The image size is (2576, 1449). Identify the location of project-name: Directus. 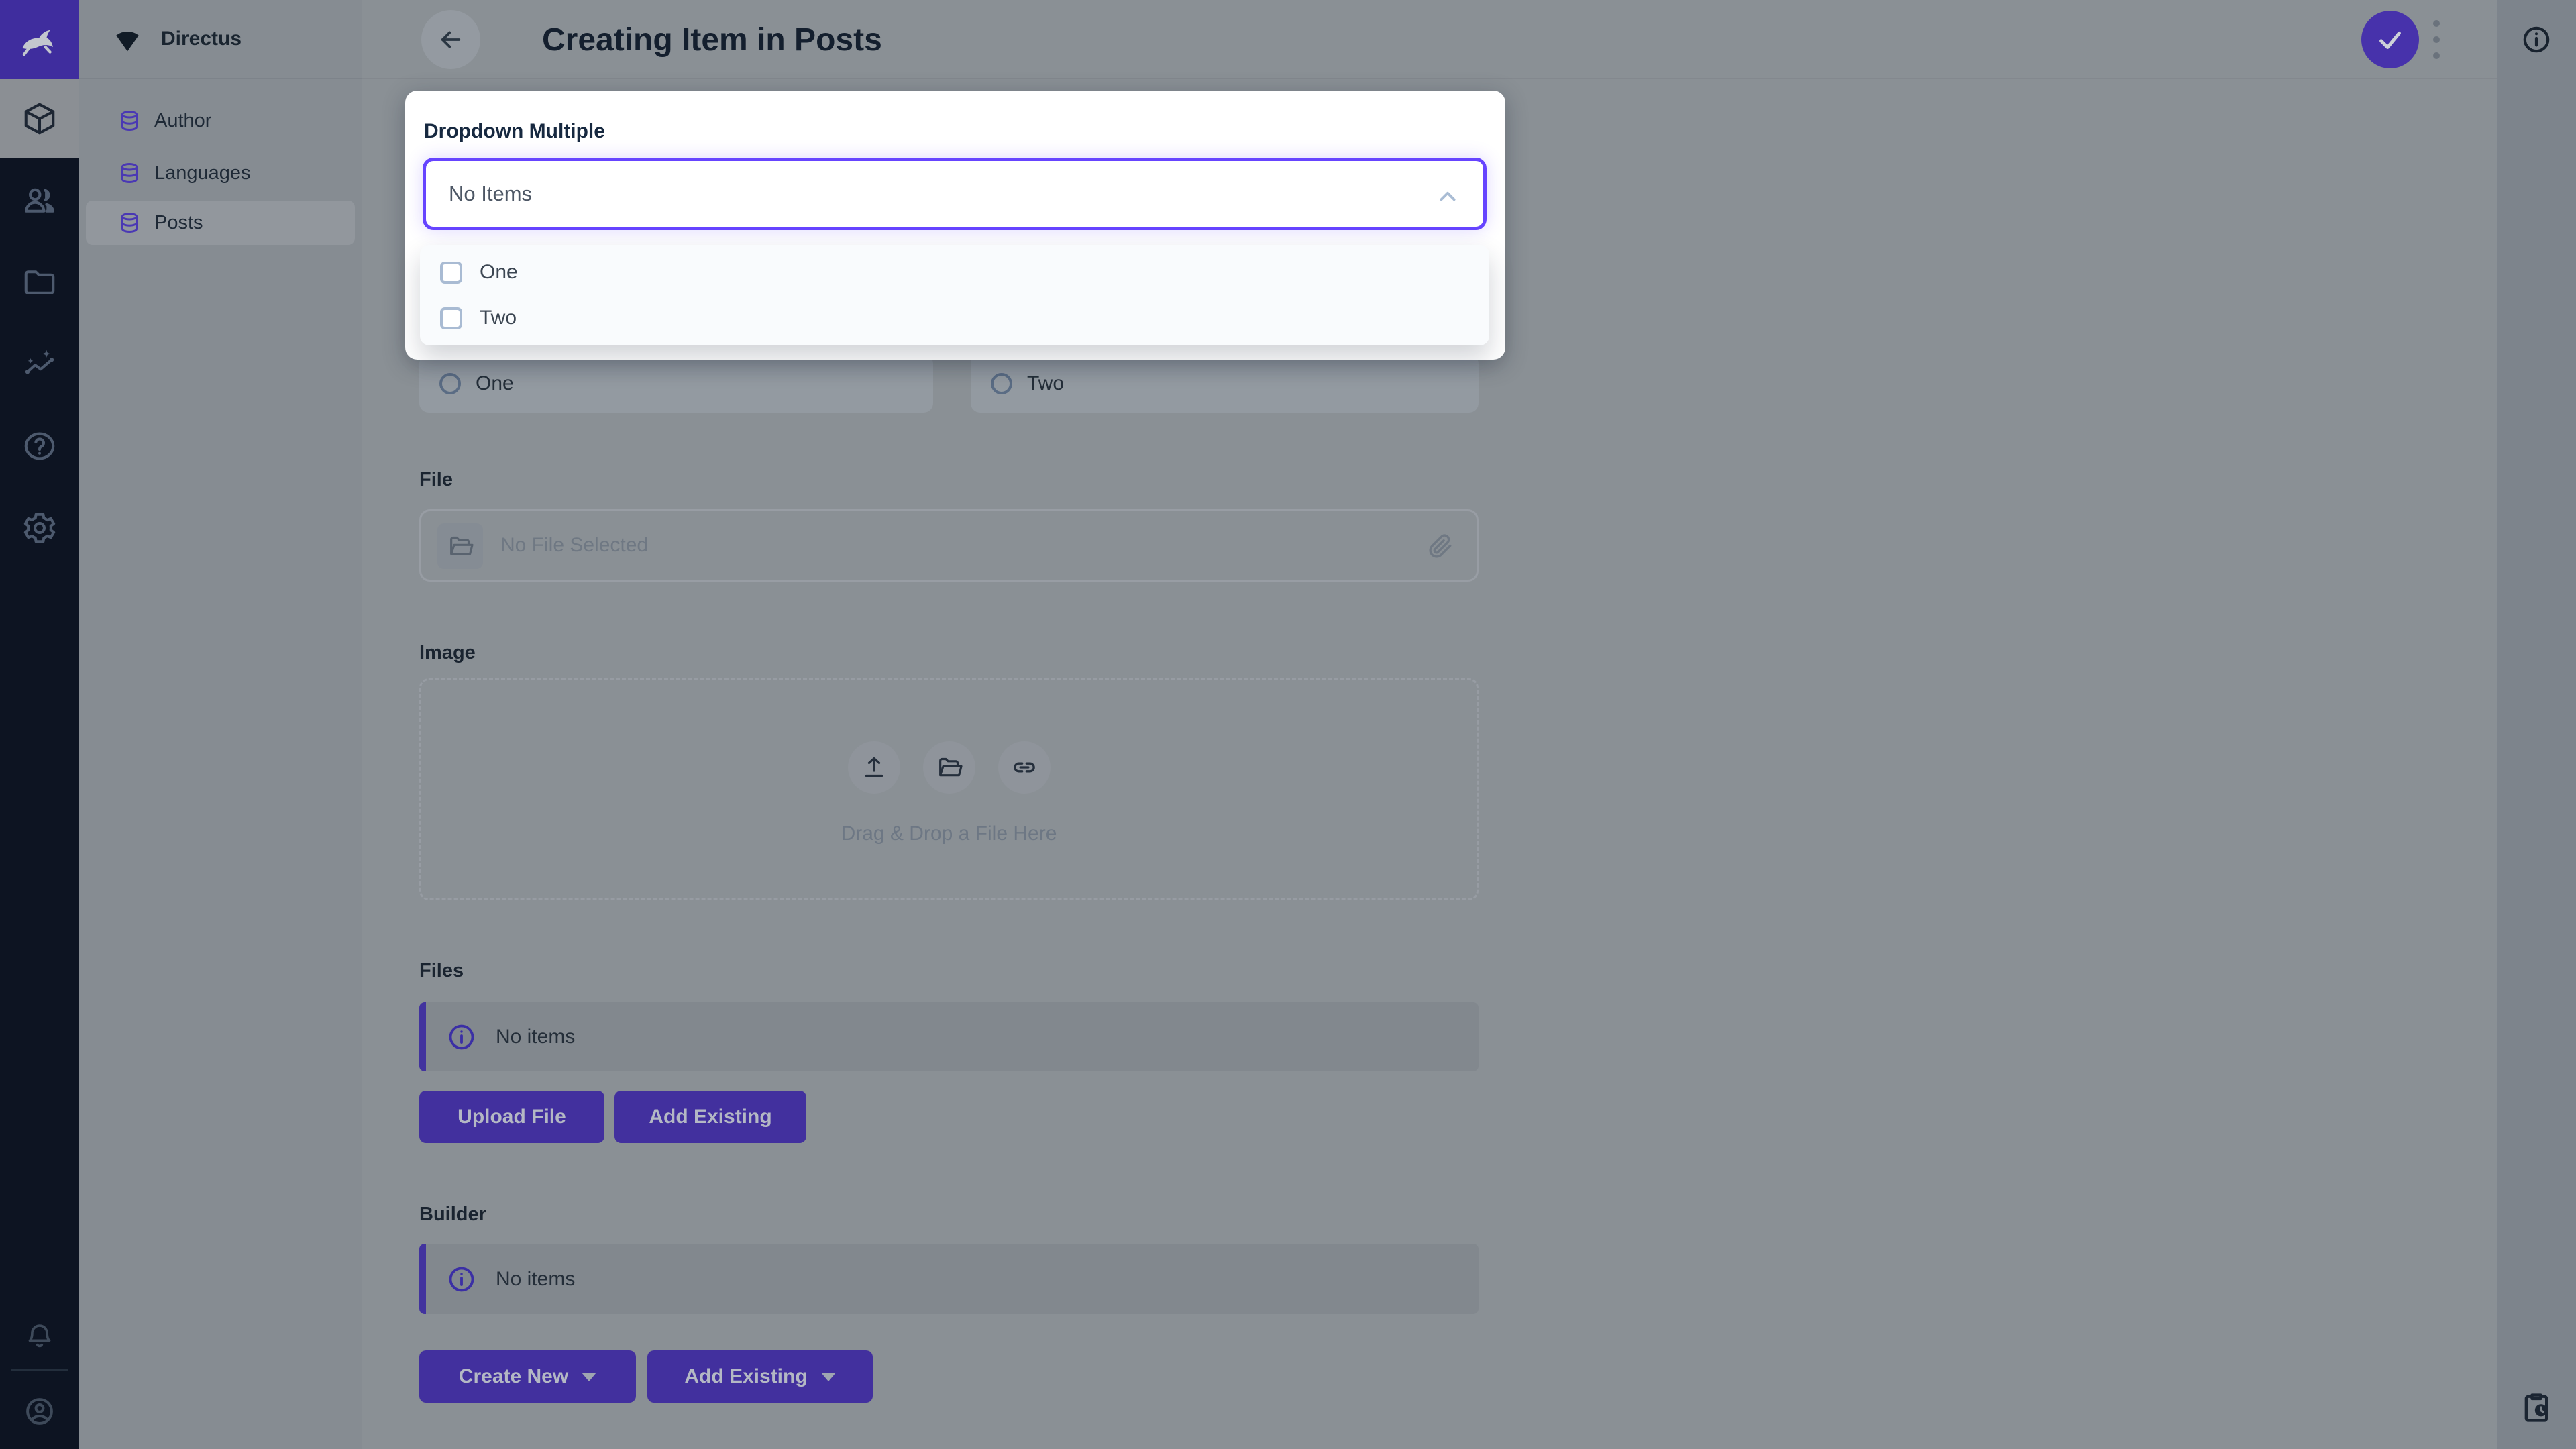
(201, 39).